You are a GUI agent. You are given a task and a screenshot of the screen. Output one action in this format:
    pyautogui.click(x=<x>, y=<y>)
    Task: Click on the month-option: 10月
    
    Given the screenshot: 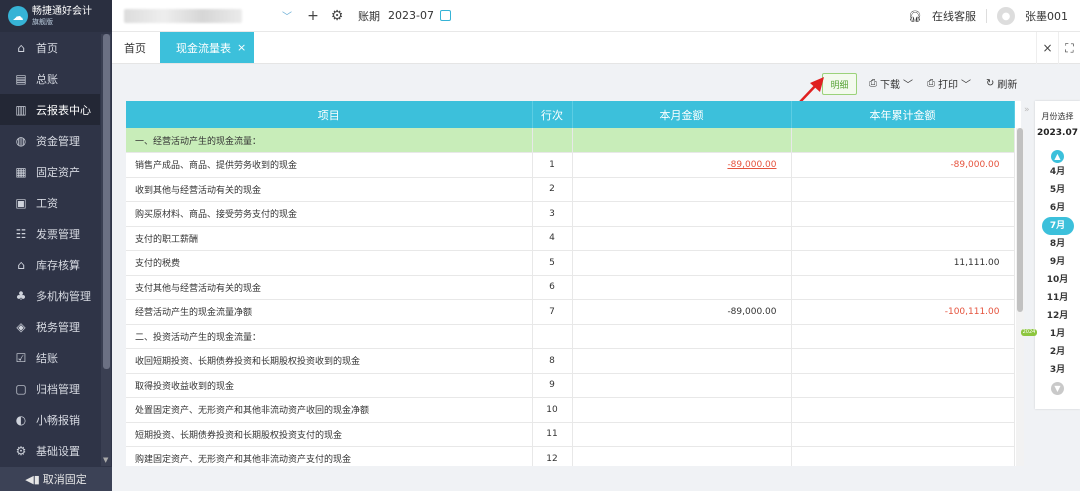 What is the action you would take?
    pyautogui.click(x=1058, y=280)
    